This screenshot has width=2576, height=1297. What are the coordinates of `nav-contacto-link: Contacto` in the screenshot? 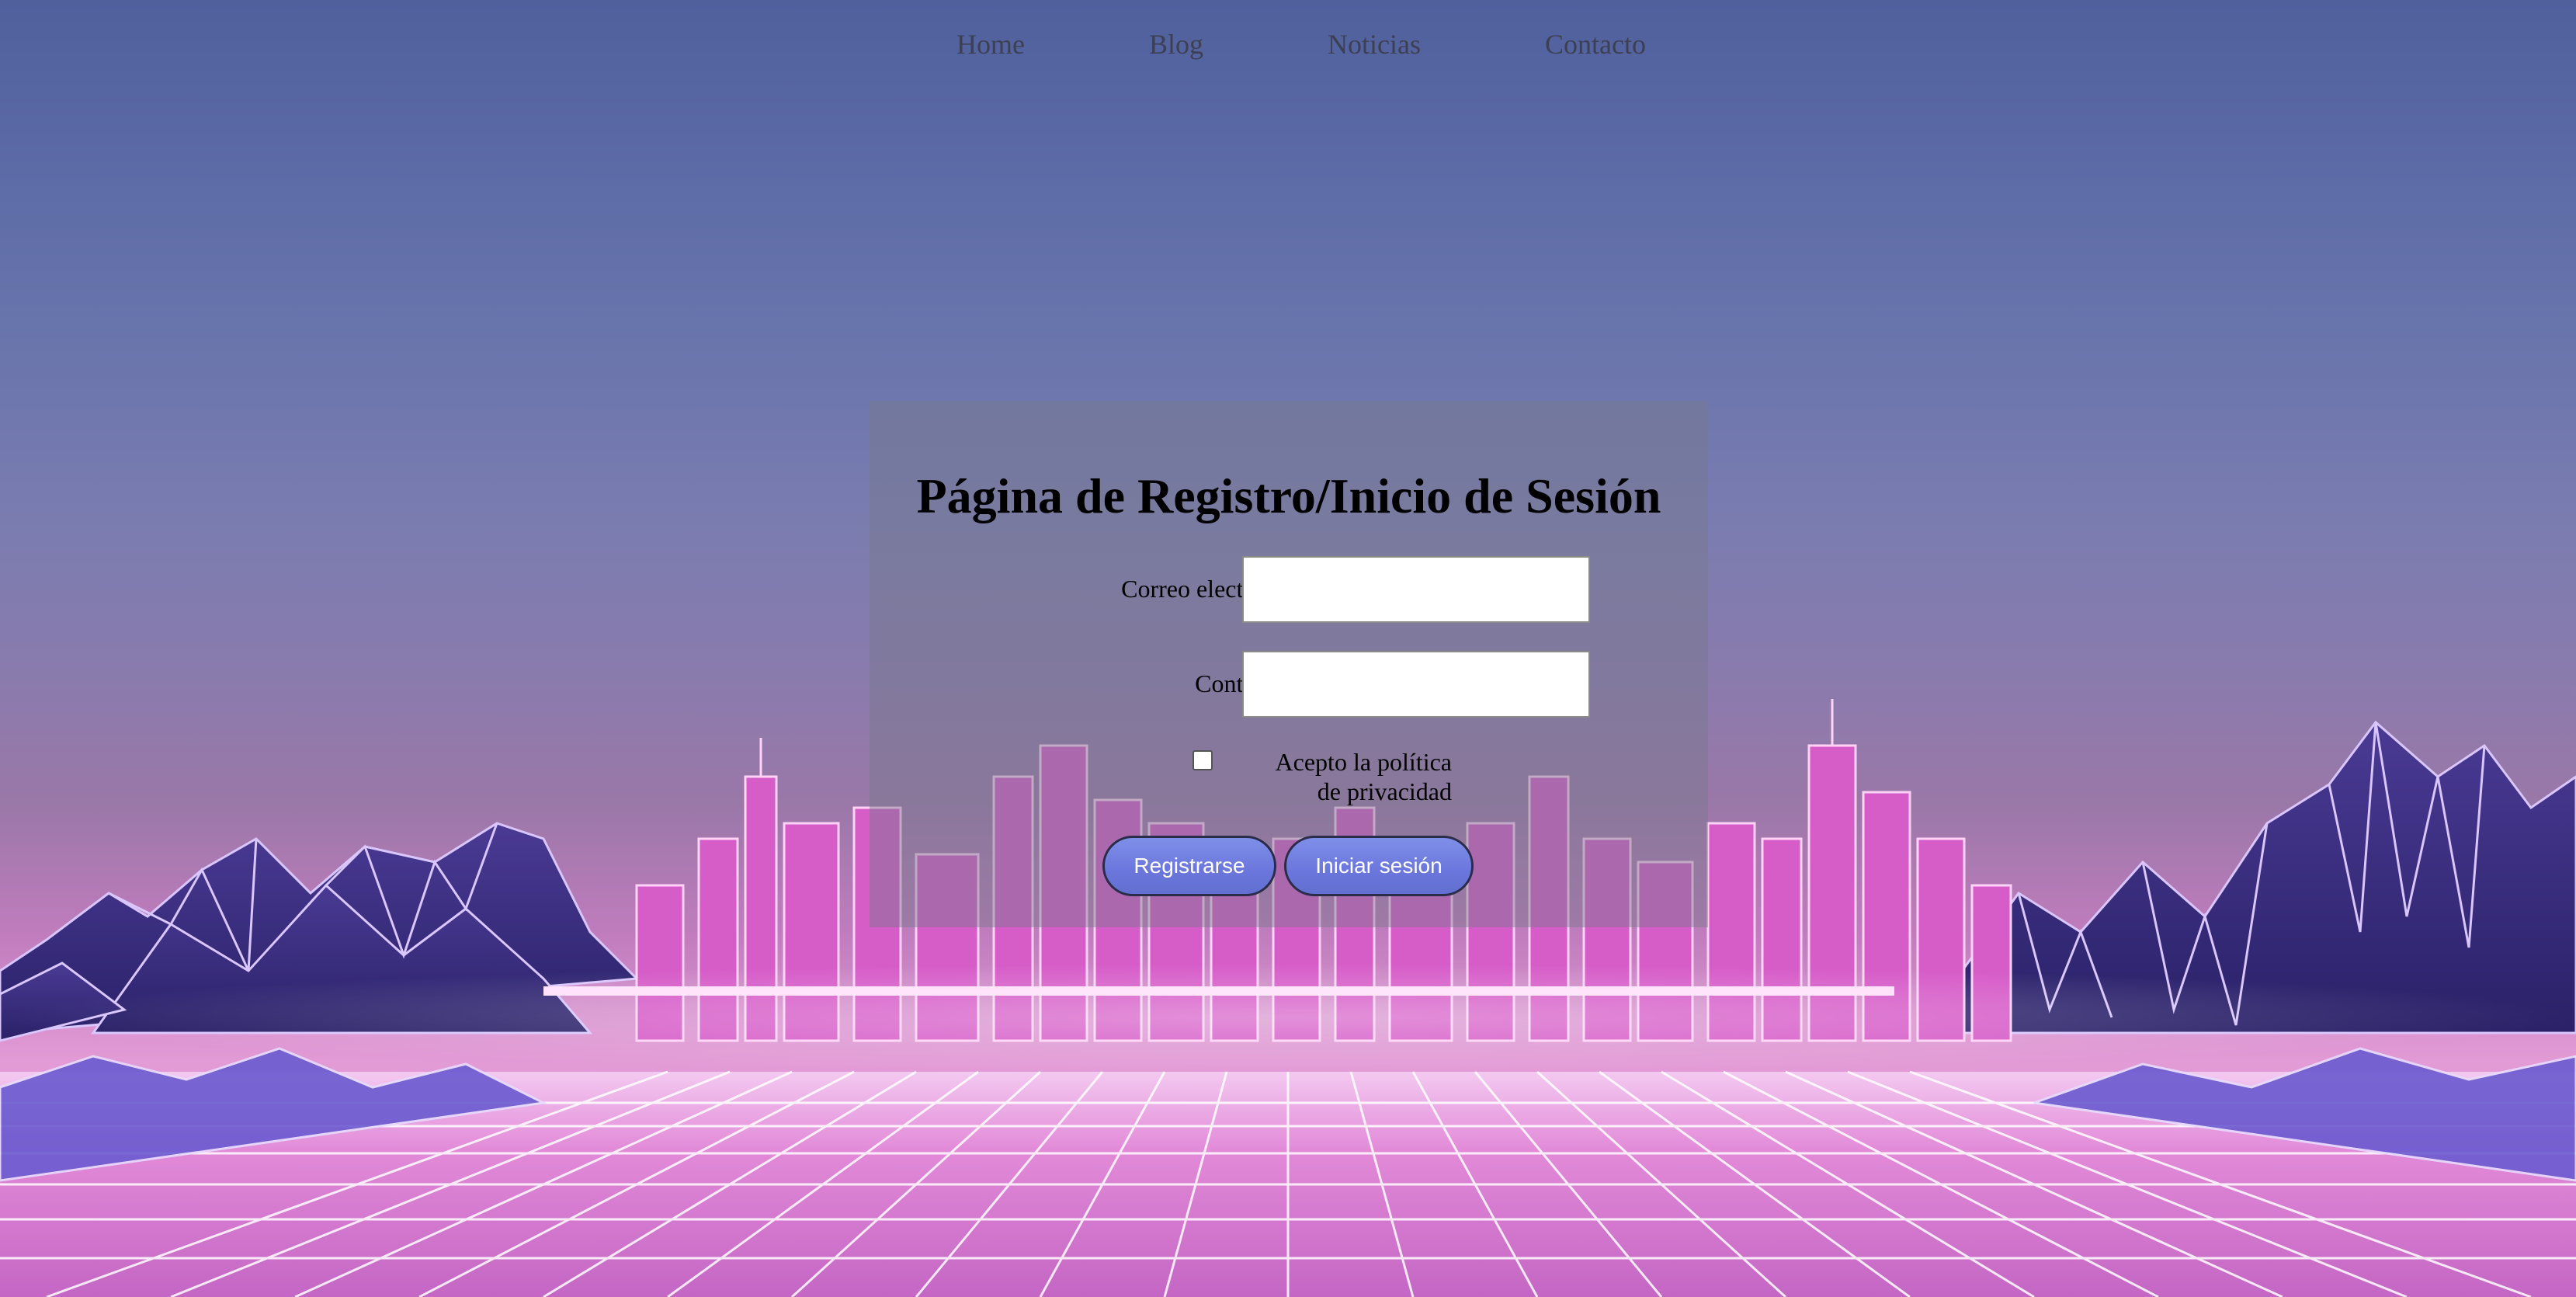 It's located at (1595, 44).